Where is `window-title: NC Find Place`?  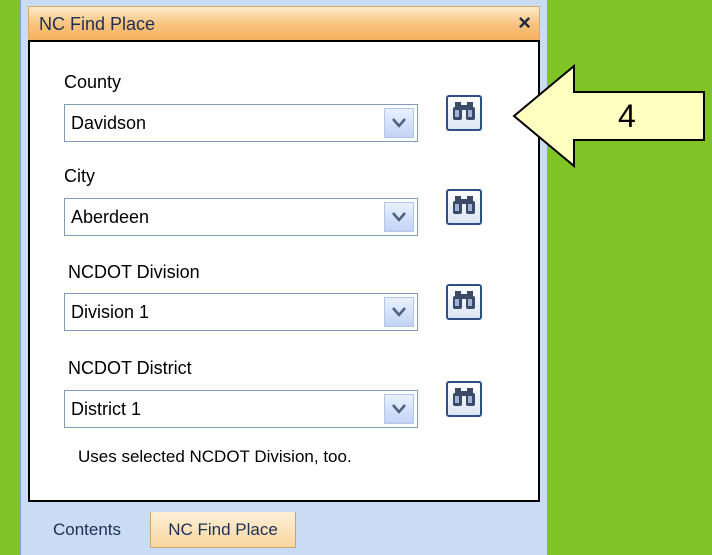 window-title: NC Find Place is located at coordinates (97, 24).